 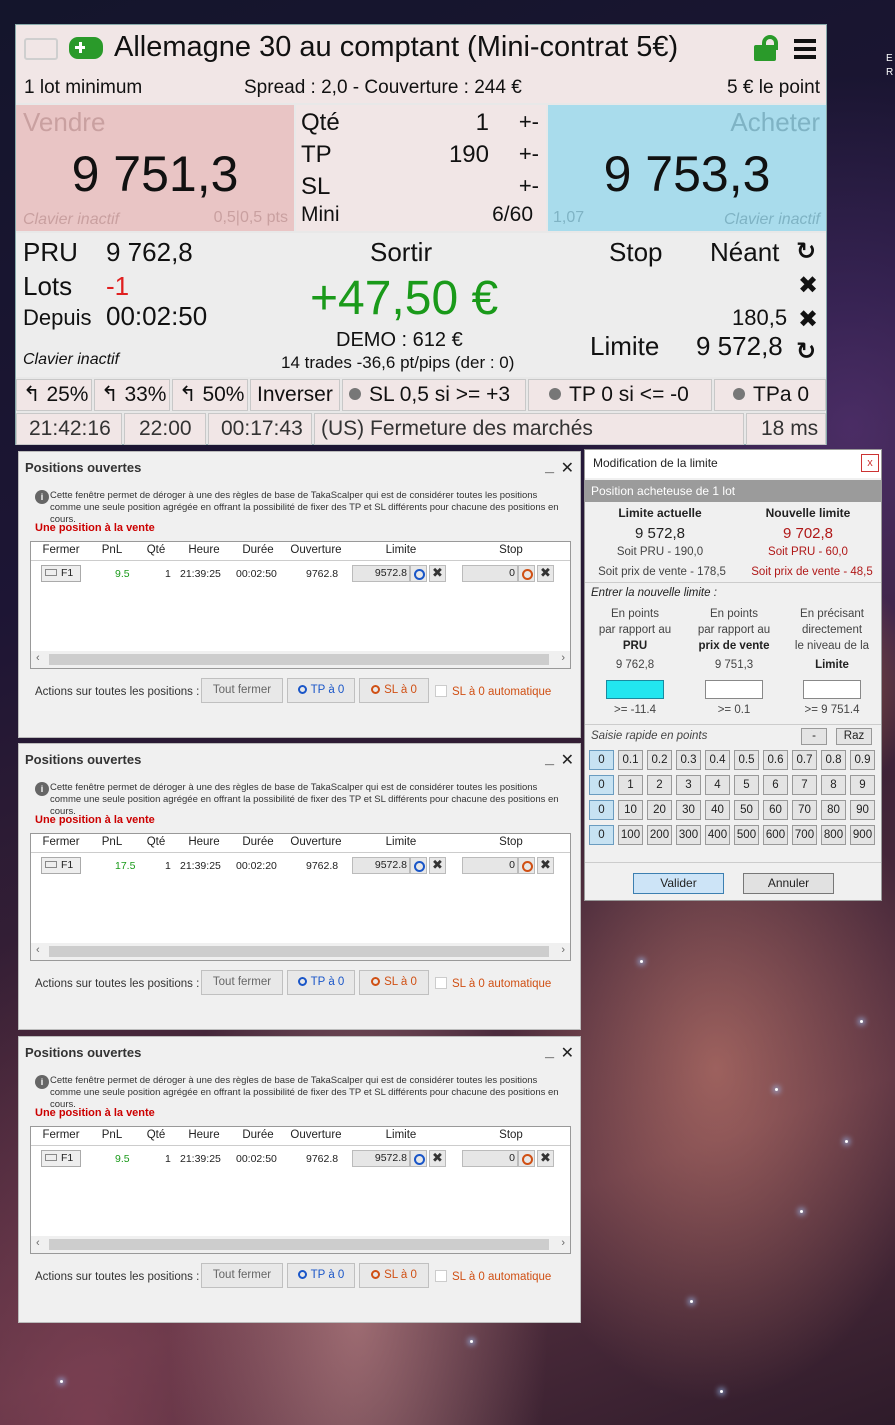 I want to click on keypad-key: 0.1, so click(x=630, y=760).